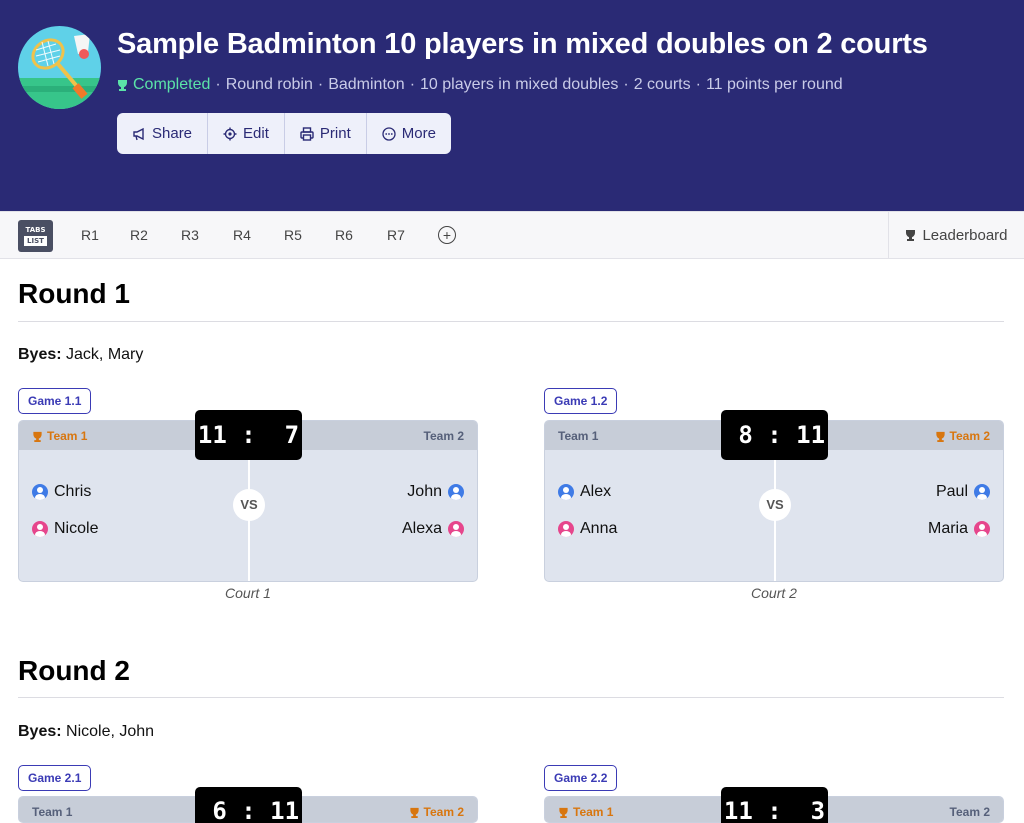 The height and width of the screenshot is (823, 1024). What do you see at coordinates (774, 84) in the screenshot?
I see `meta-points: 11 points per round` at bounding box center [774, 84].